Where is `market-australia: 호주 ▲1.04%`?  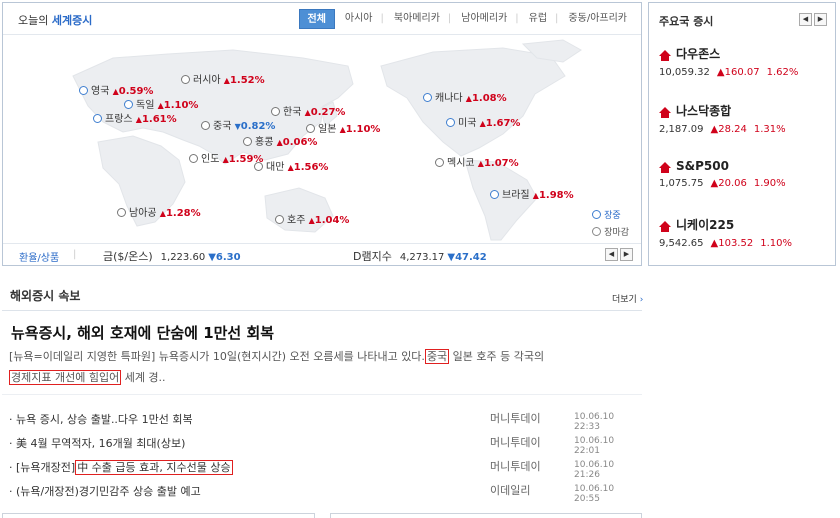
market-australia: 호주 ▲1.04% is located at coordinates (312, 218).